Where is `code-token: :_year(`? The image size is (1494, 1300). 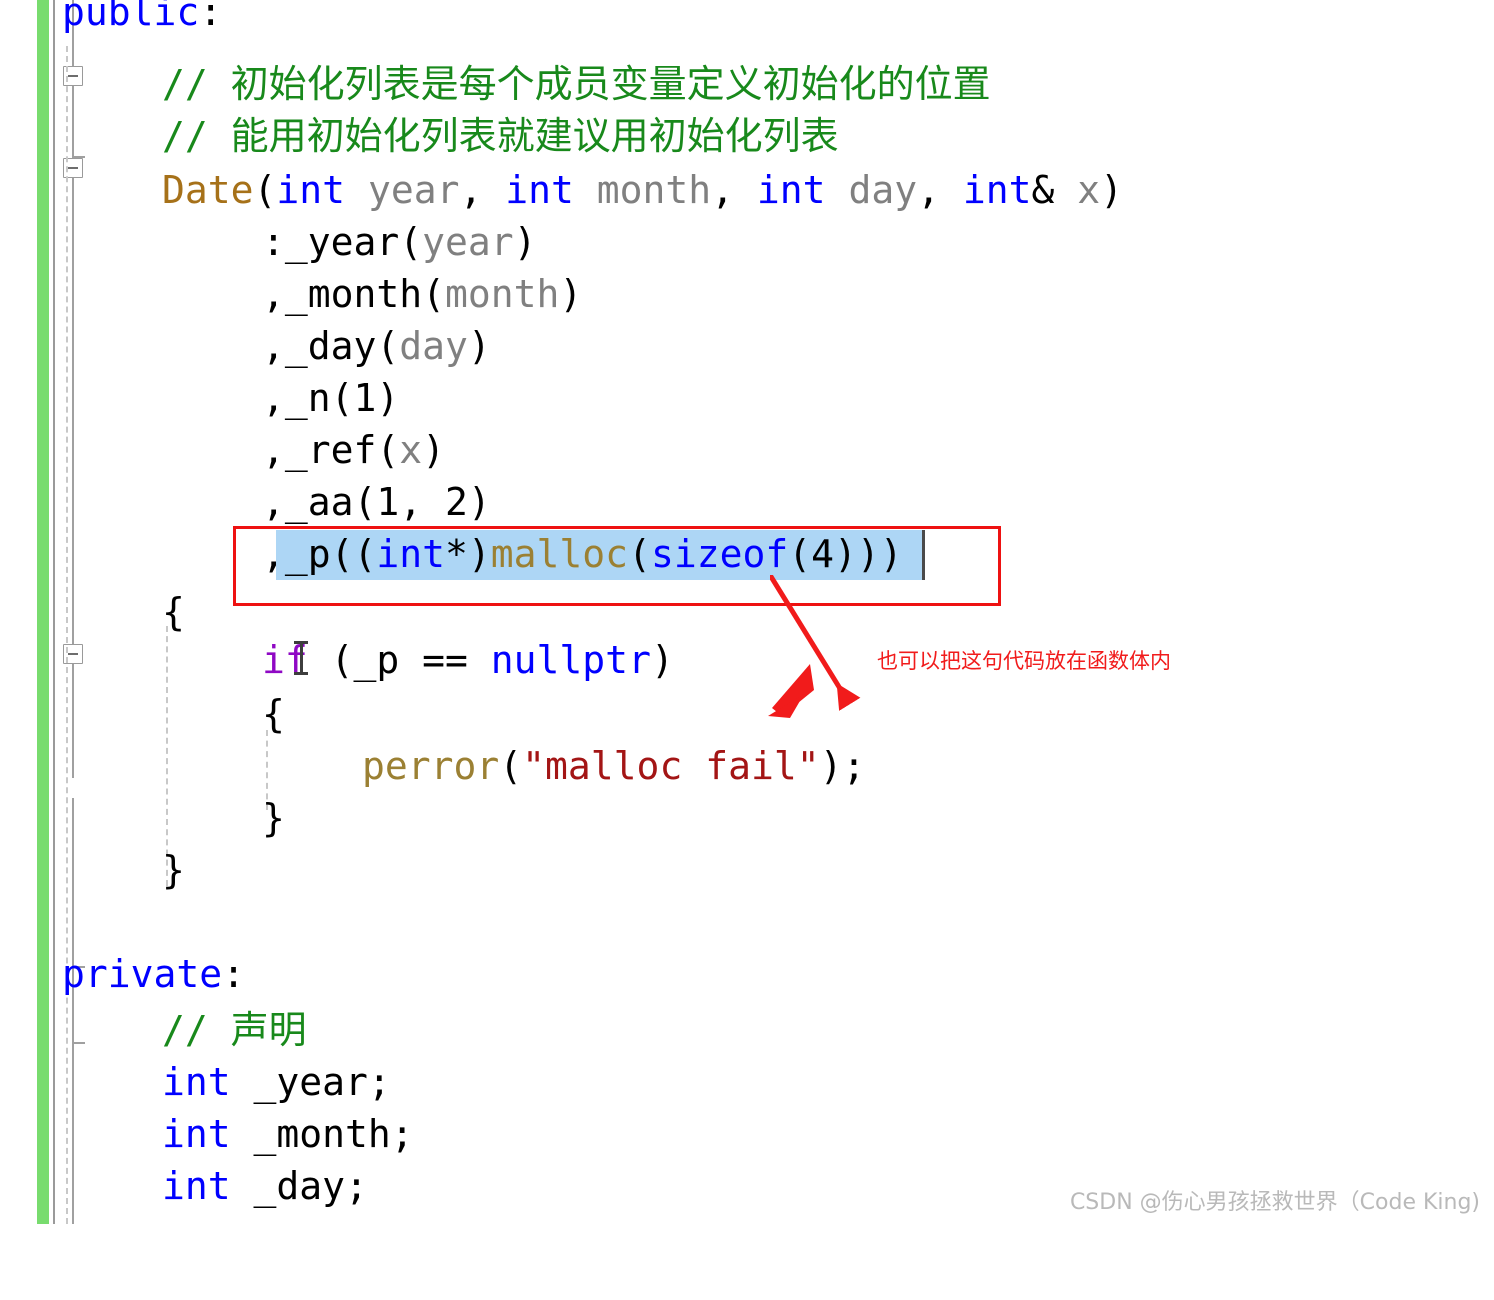
code-token: :_year( is located at coordinates (342, 242).